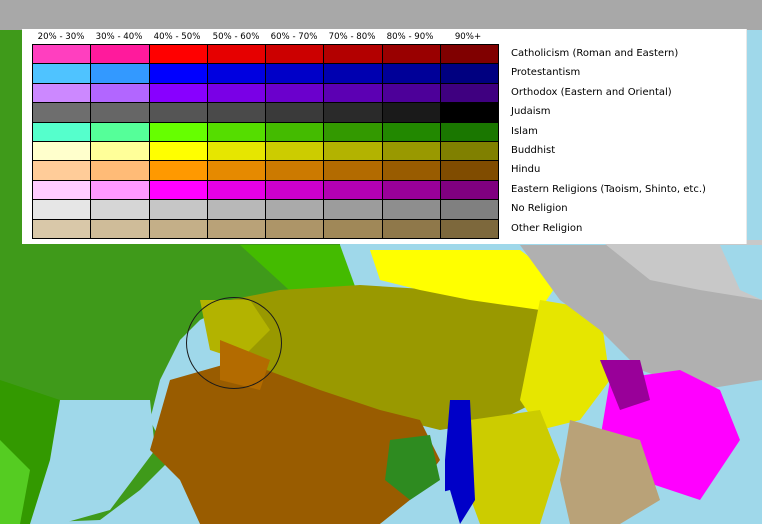 This screenshot has width=762, height=524. Describe the element at coordinates (61, 37) in the screenshot. I see `legend-column-label: 20% - 30%` at that location.